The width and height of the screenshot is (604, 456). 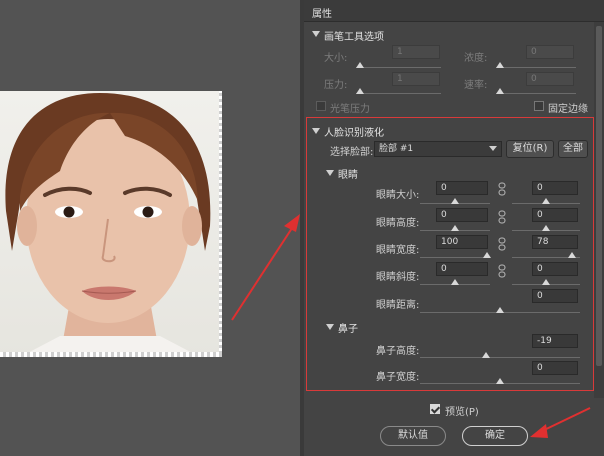 I want to click on stylus-pressure-checkbox, so click(x=321, y=106).